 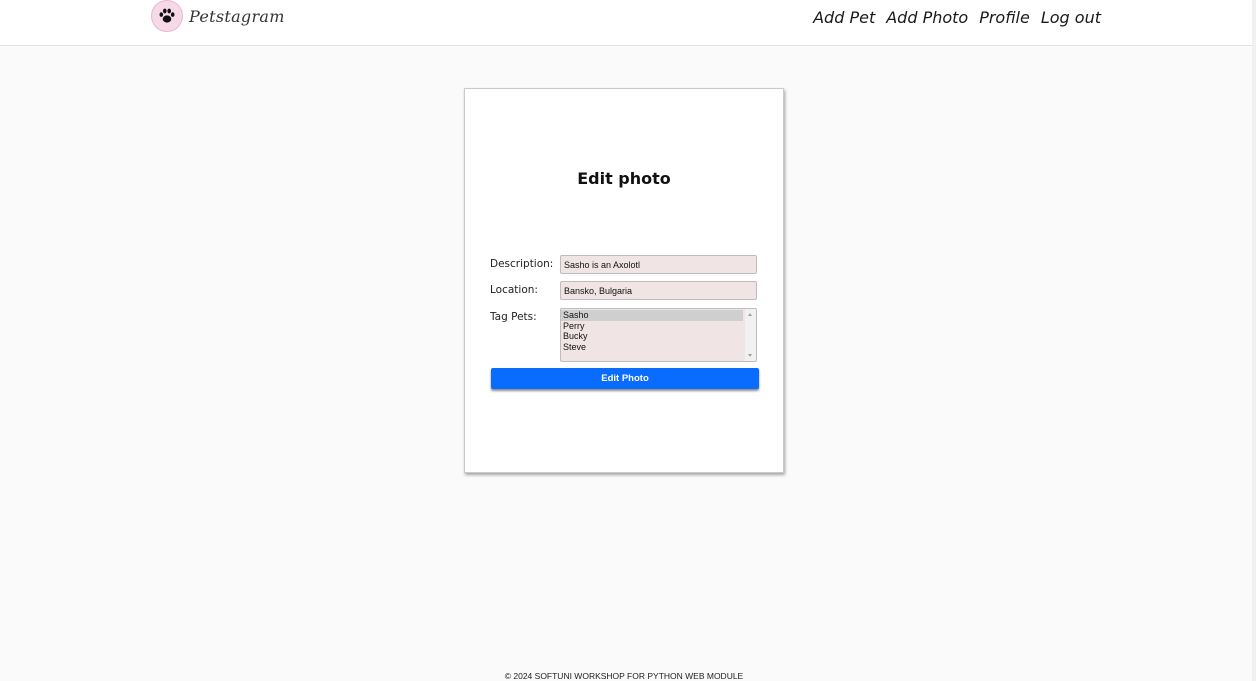 I want to click on tag-pets-select: Sasho Perry Bucky Steve, so click(x=658, y=335).